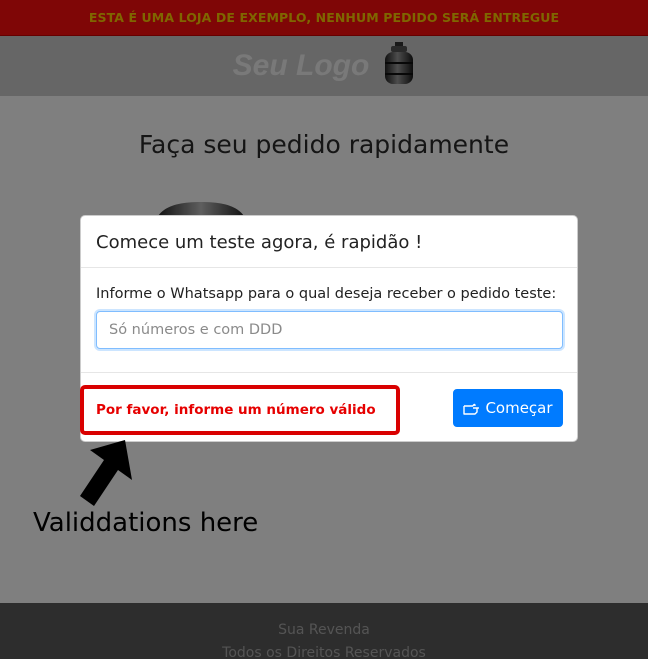 The width and height of the screenshot is (648, 661). Describe the element at coordinates (519, 408) in the screenshot. I see `start-button-label: Começar` at that location.